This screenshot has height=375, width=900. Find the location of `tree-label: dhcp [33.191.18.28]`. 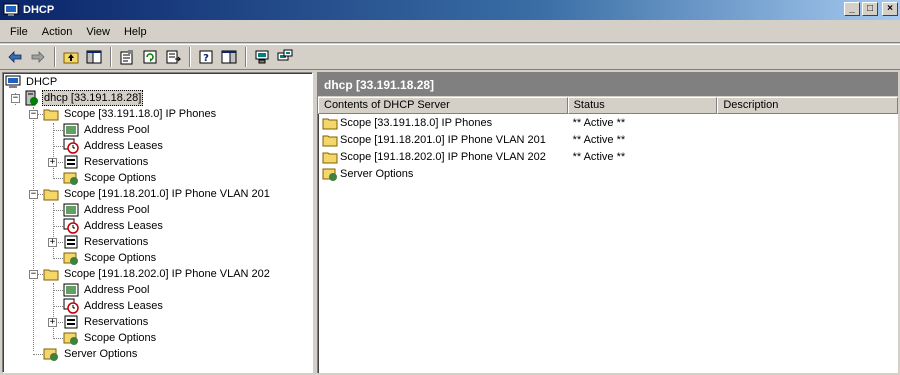

tree-label: dhcp [33.191.18.28] is located at coordinates (93, 98).